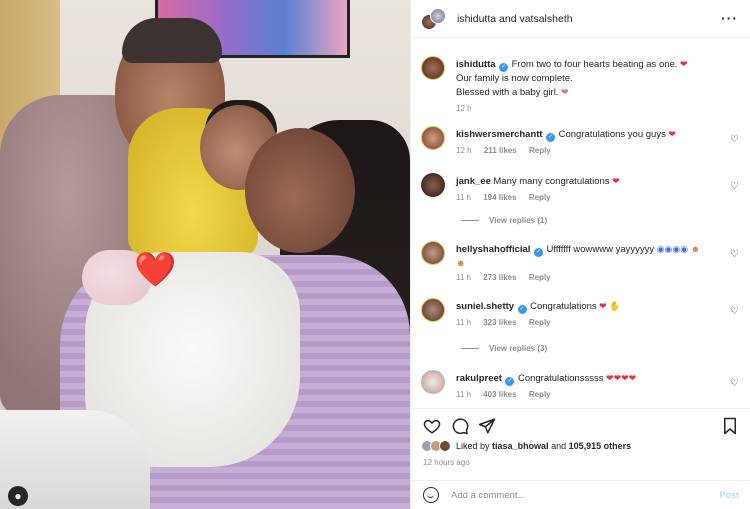 The height and width of the screenshot is (509, 750). Describe the element at coordinates (520, 446) in the screenshot. I see `liked-by-user: tiasa_bhowal` at that location.